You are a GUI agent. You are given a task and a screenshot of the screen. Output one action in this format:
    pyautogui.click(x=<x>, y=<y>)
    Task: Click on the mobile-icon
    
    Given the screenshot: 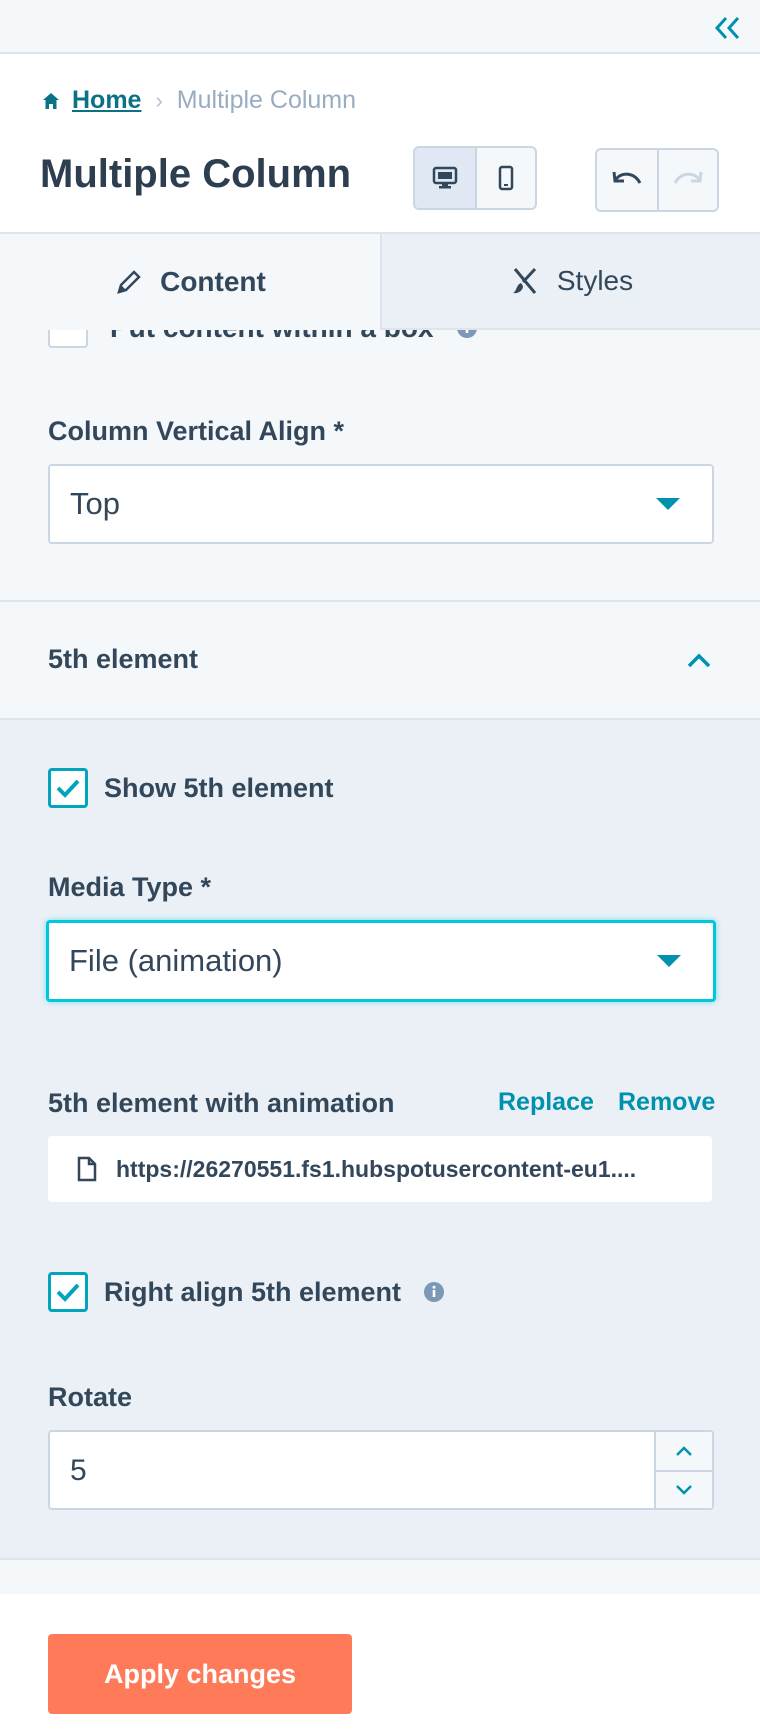 What is the action you would take?
    pyautogui.click(x=506, y=178)
    